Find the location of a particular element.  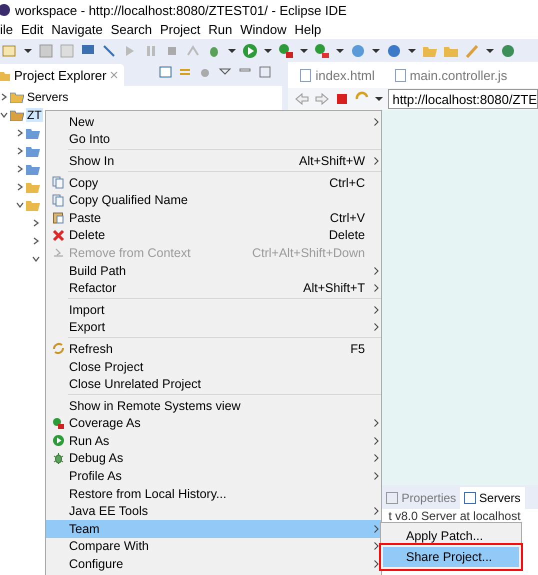

menu-item: Configure is located at coordinates (213, 564).